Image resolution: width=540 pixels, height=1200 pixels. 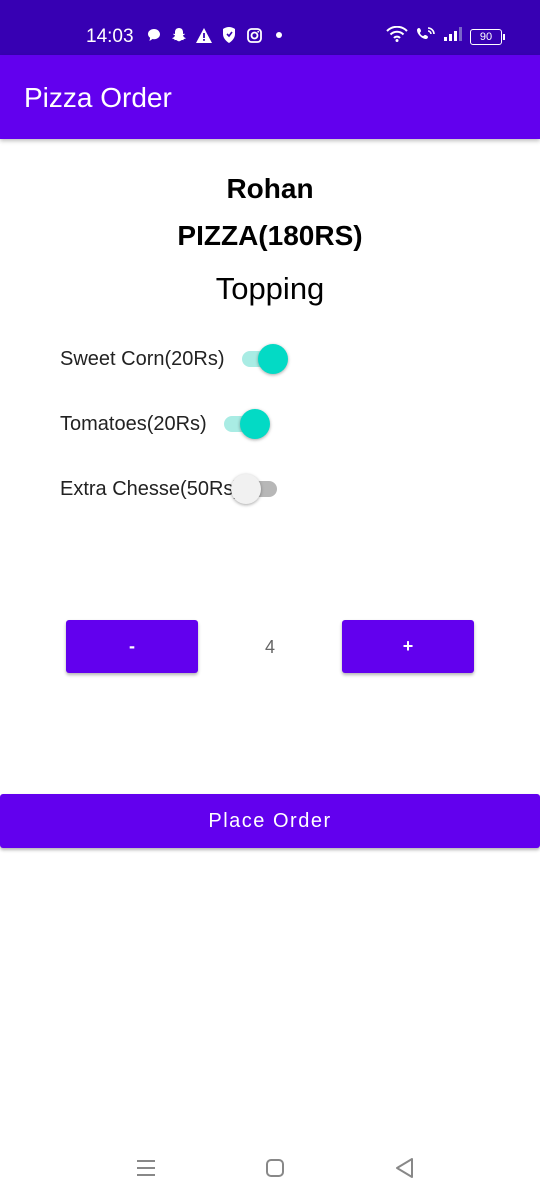 What do you see at coordinates (270, 821) in the screenshot?
I see `place-order-button: Place Order` at bounding box center [270, 821].